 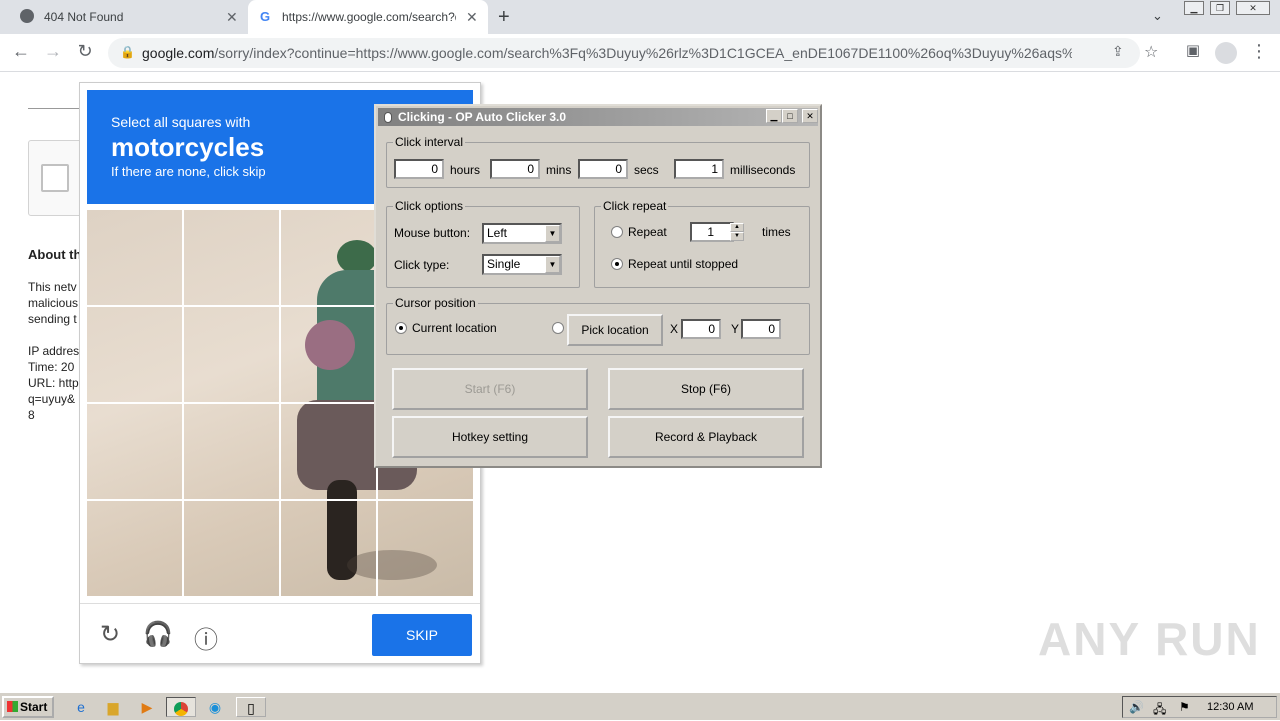 I want to click on group-label: Click interval, so click(x=429, y=142).